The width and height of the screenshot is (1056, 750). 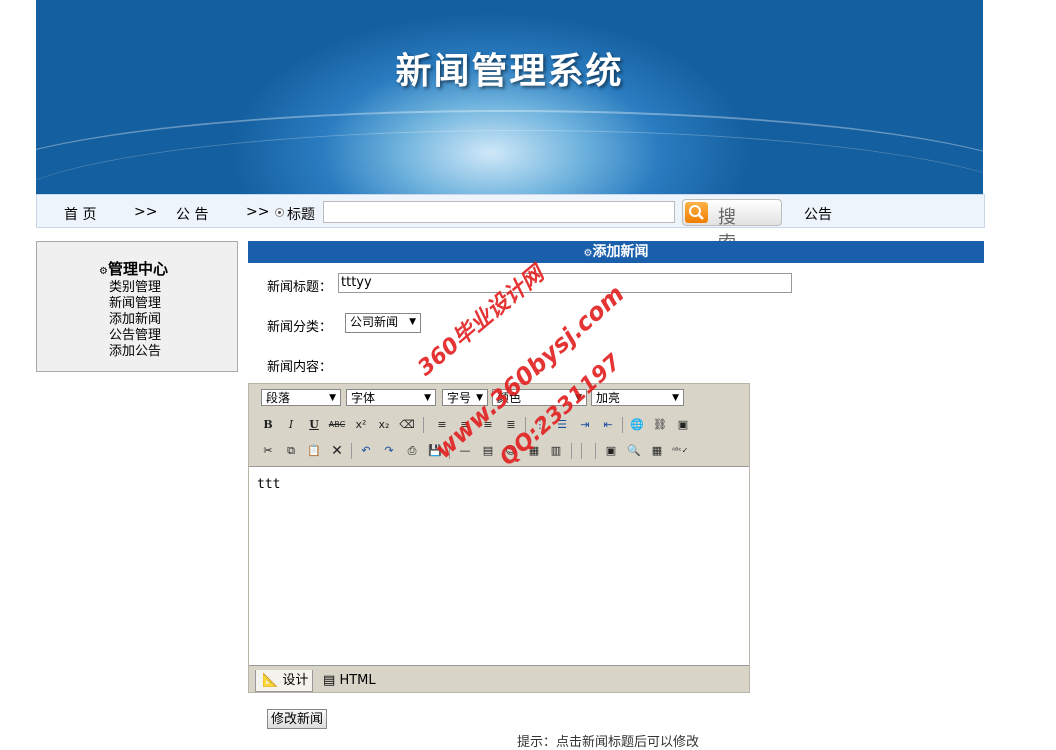 I want to click on copy-icon: ⧉, so click(x=291, y=451).